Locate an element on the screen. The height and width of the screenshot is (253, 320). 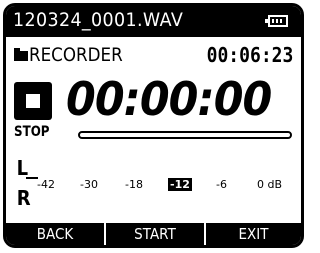
meter-tick-30: -30 is located at coordinates (89, 184).